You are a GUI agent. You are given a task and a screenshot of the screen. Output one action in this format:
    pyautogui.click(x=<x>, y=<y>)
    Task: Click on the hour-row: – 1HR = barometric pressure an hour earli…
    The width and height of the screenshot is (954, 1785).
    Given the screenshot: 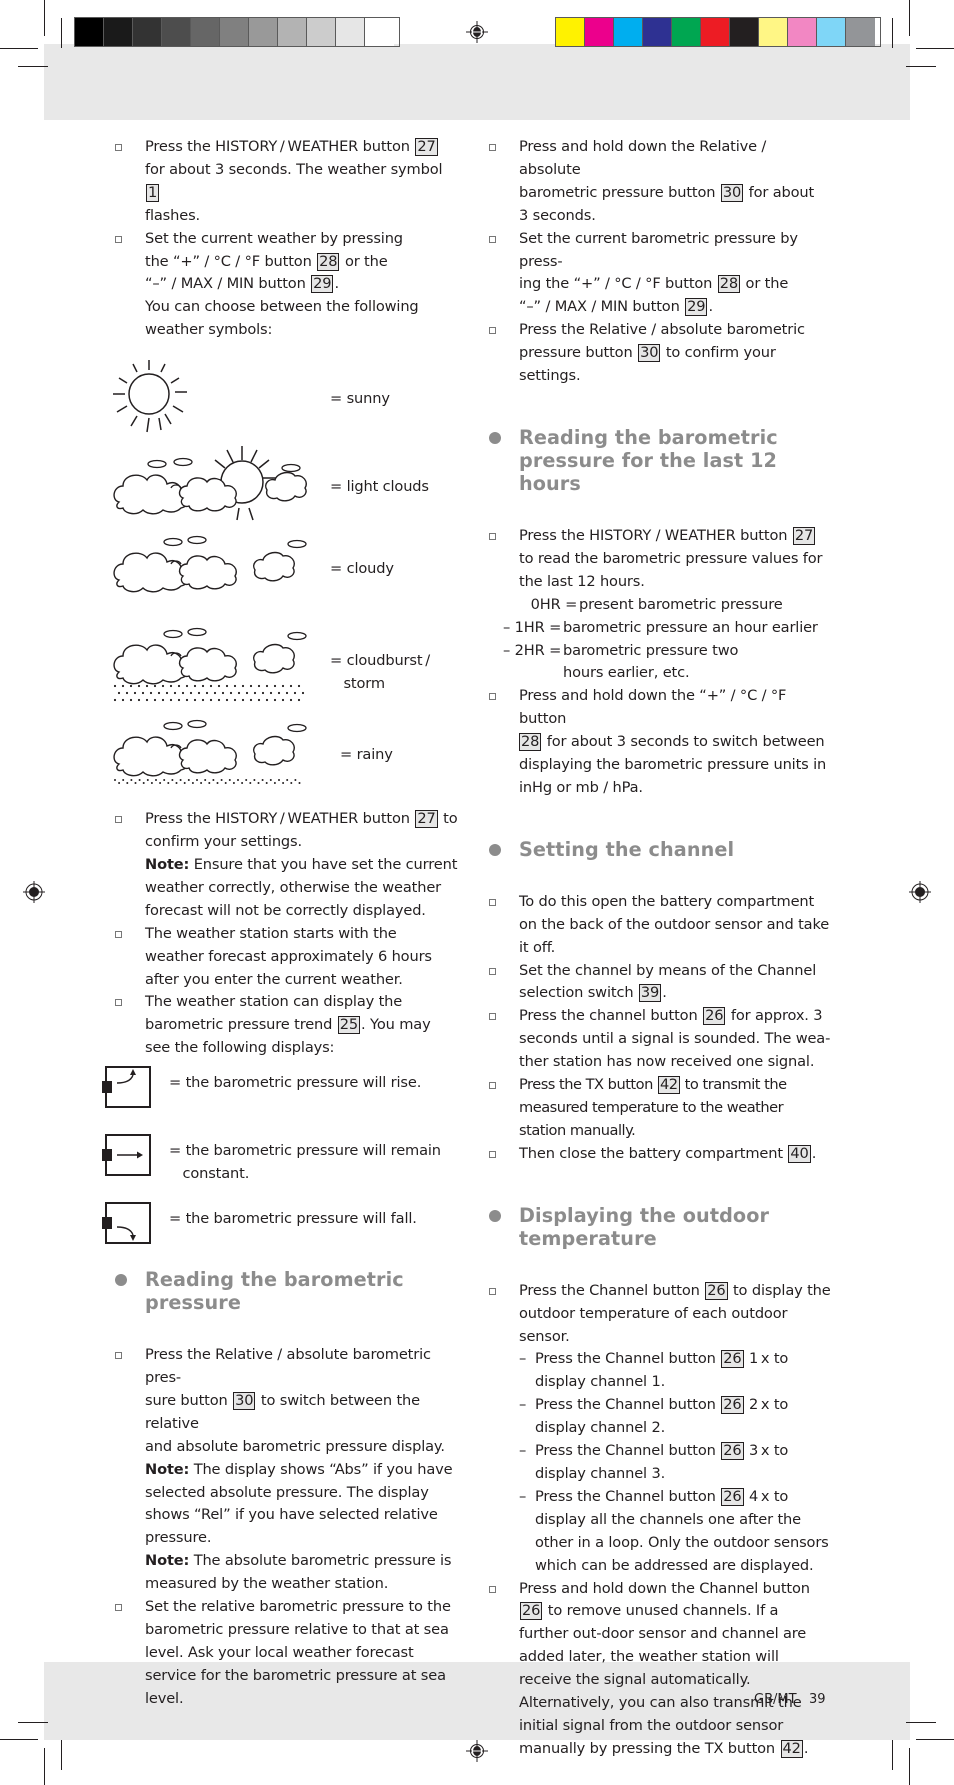 What is the action you would take?
    pyautogui.click(x=667, y=628)
    